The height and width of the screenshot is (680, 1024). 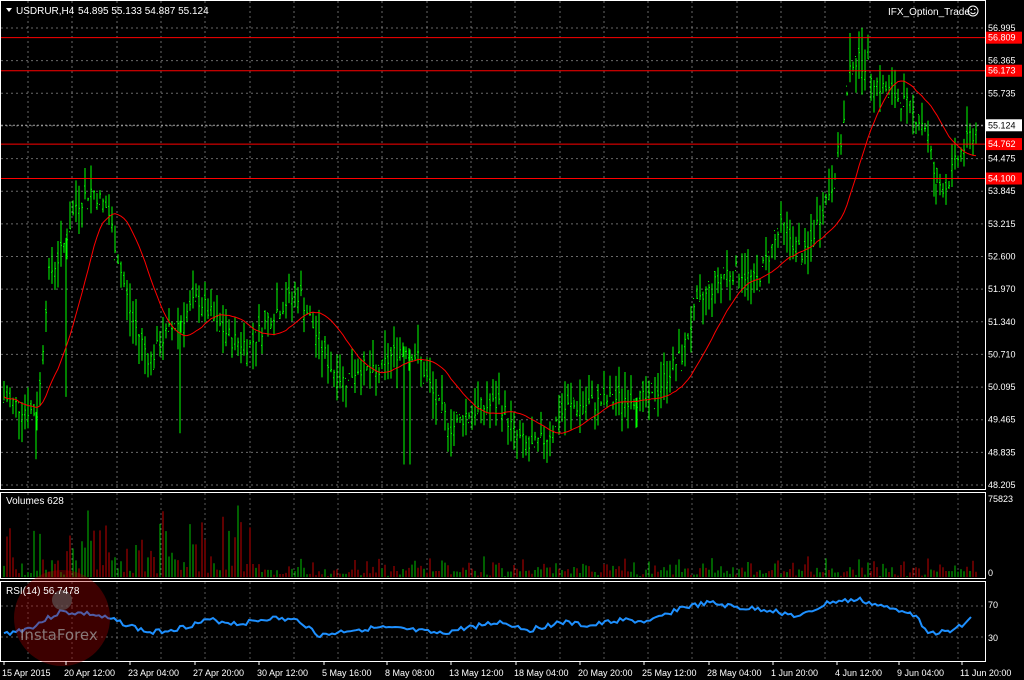 I want to click on rsi-line, so click(x=487, y=617).